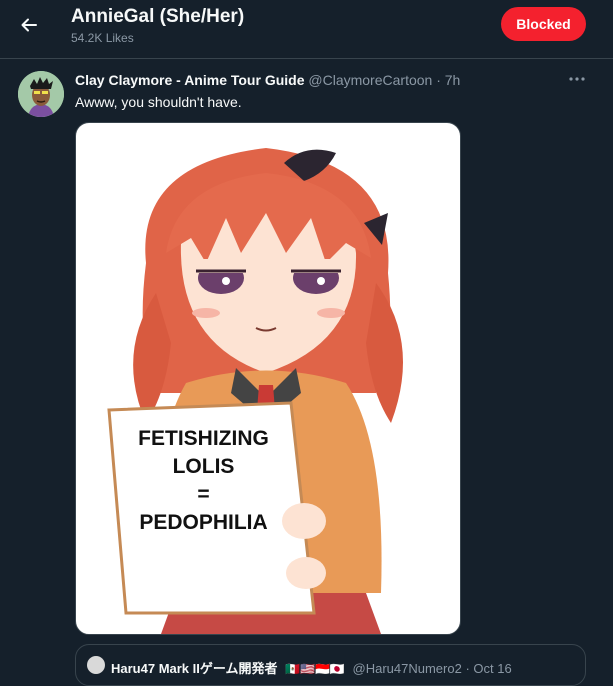 The width and height of the screenshot is (613, 686). I want to click on avatar, so click(41, 94).